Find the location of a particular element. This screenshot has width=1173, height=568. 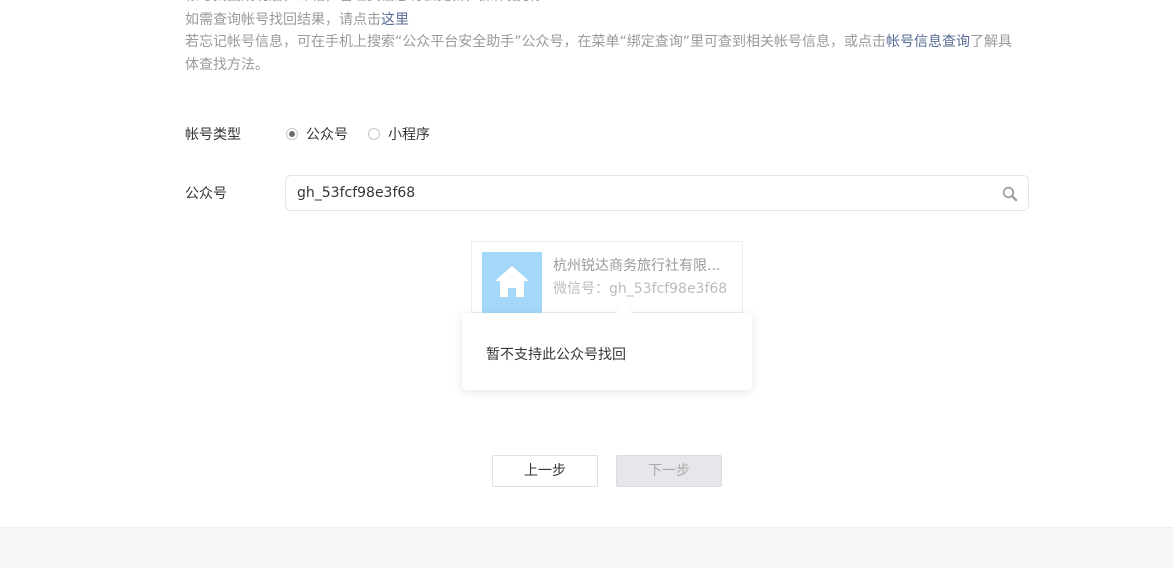

radio-official-account: 公众号 is located at coordinates (317, 134).